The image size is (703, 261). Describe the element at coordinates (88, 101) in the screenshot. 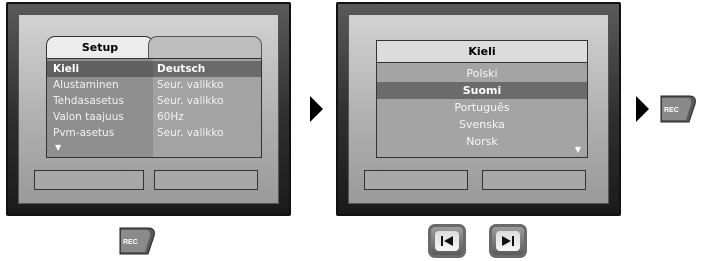

I see `setup-row-key: Tehdasasetus` at that location.